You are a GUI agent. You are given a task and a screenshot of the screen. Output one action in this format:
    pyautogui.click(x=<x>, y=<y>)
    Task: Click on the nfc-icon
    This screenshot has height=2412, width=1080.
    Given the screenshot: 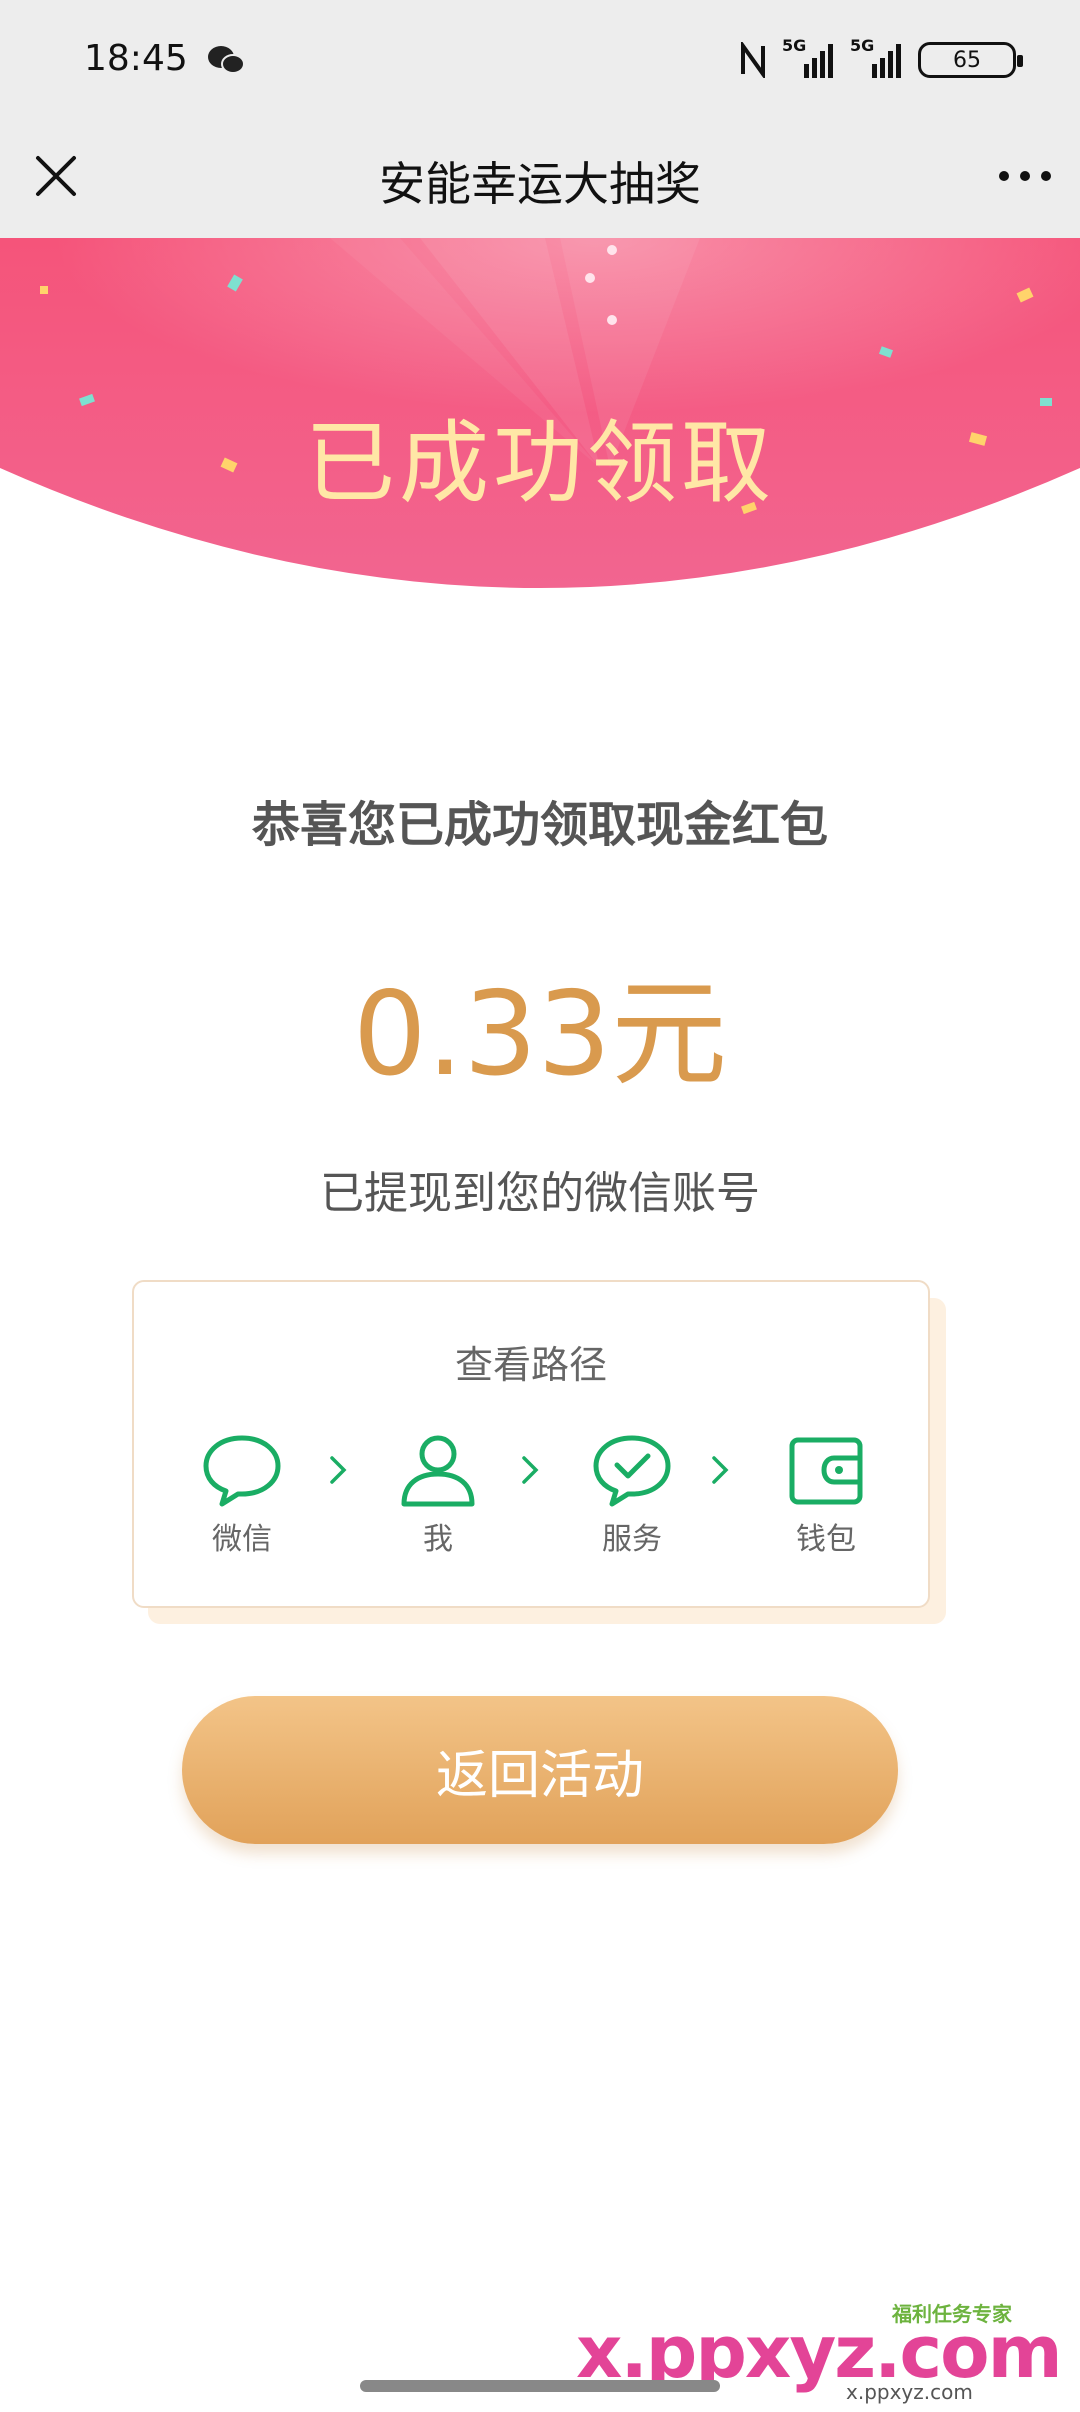 What is the action you would take?
    pyautogui.click(x=753, y=60)
    